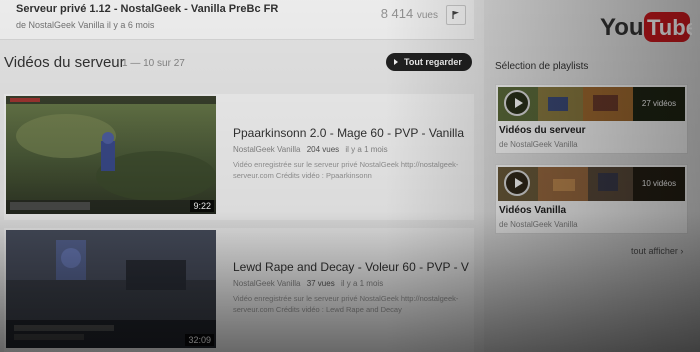  I want to click on video-thumbnail: 32:09, so click(111, 289).